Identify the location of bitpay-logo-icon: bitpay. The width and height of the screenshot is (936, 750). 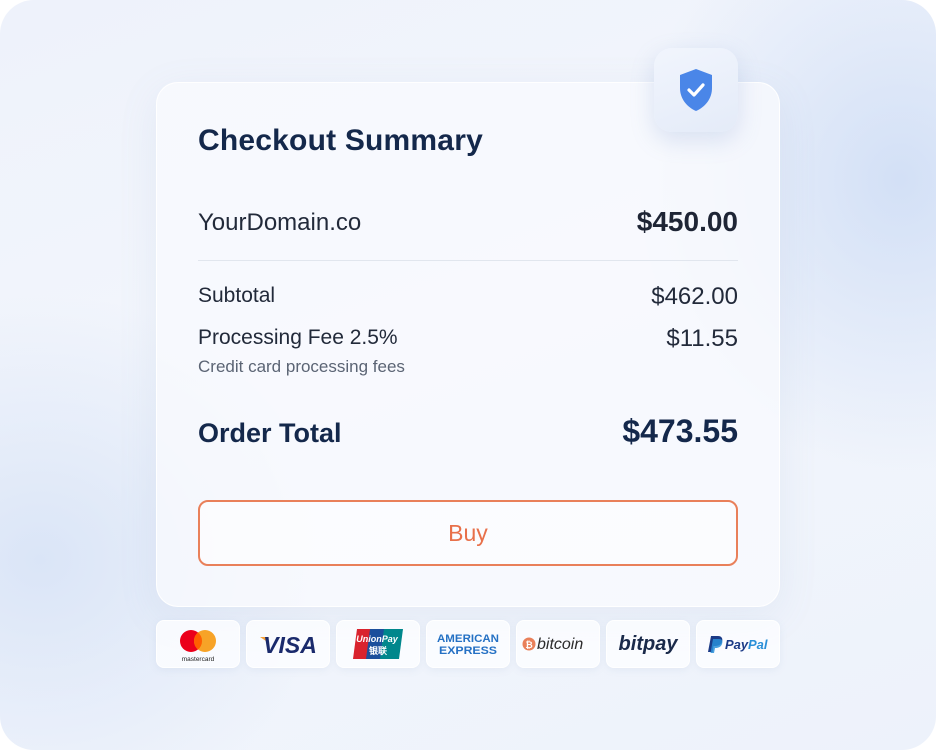
(649, 644).